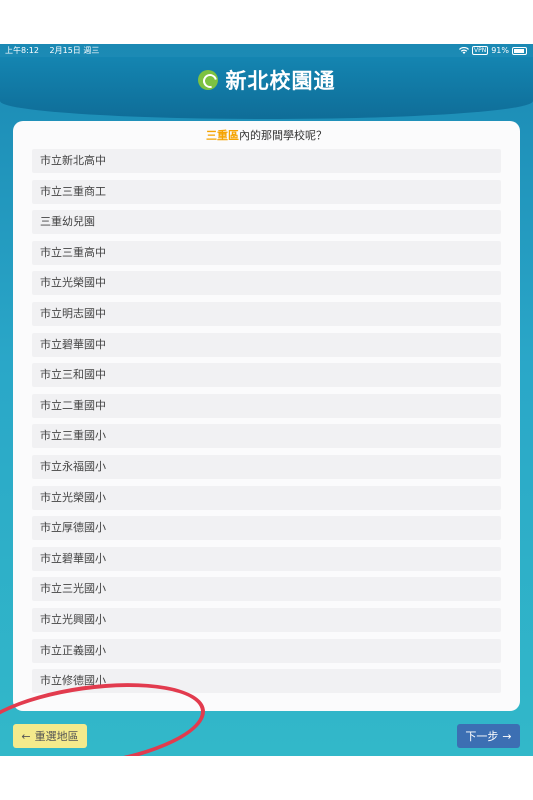  I want to click on school-item: 市立明志國中, so click(266, 313).